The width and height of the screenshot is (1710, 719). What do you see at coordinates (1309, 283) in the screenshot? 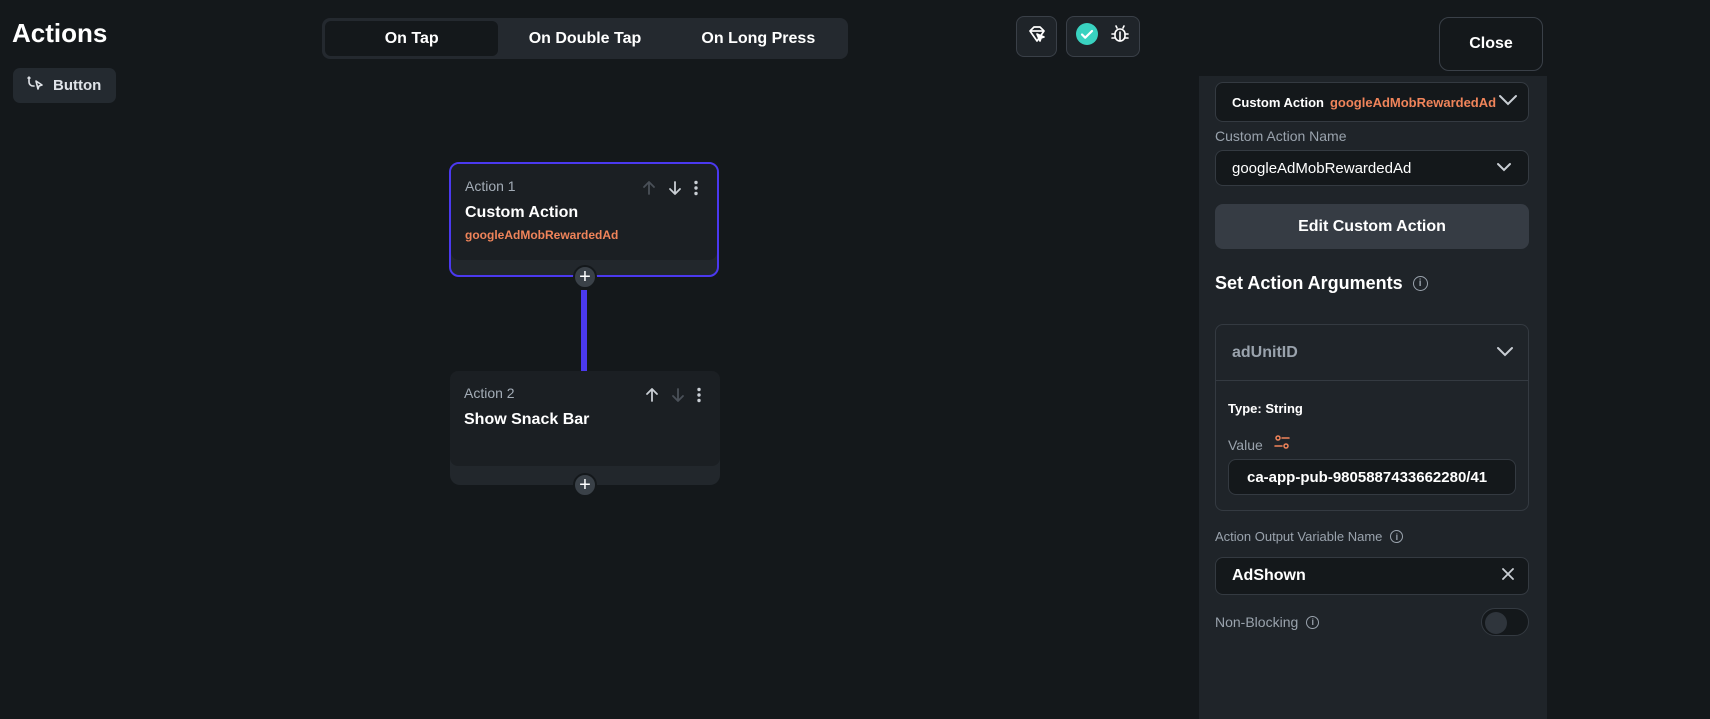
I see `set-action-arguments-title: Set Action Arguments` at bounding box center [1309, 283].